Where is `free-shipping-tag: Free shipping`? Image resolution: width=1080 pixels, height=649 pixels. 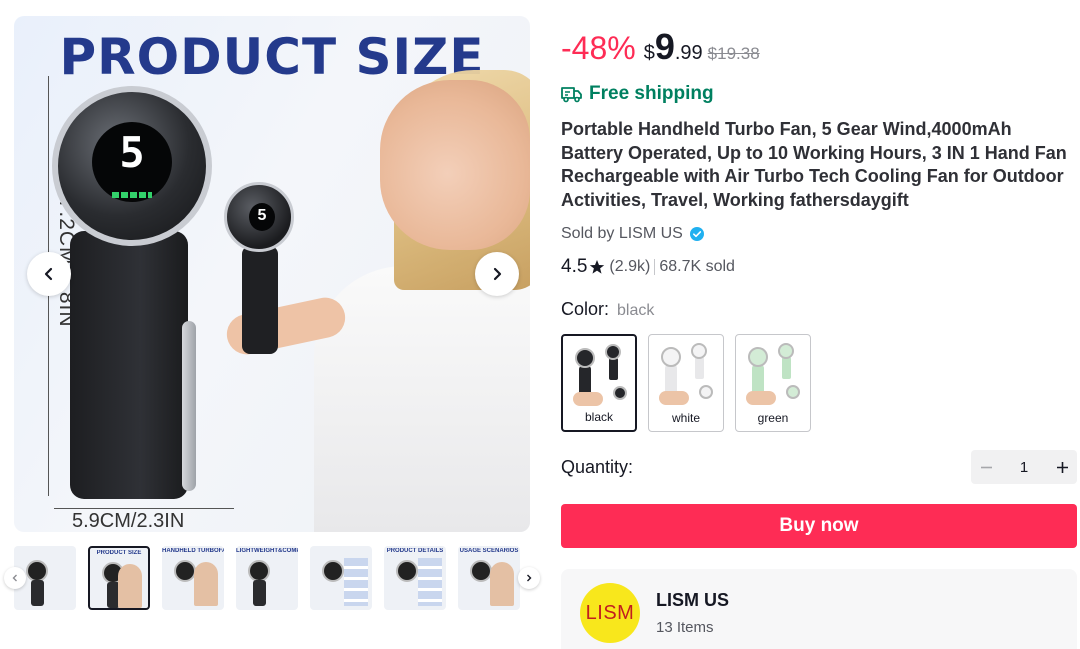 free-shipping-tag: Free shipping is located at coordinates (637, 94).